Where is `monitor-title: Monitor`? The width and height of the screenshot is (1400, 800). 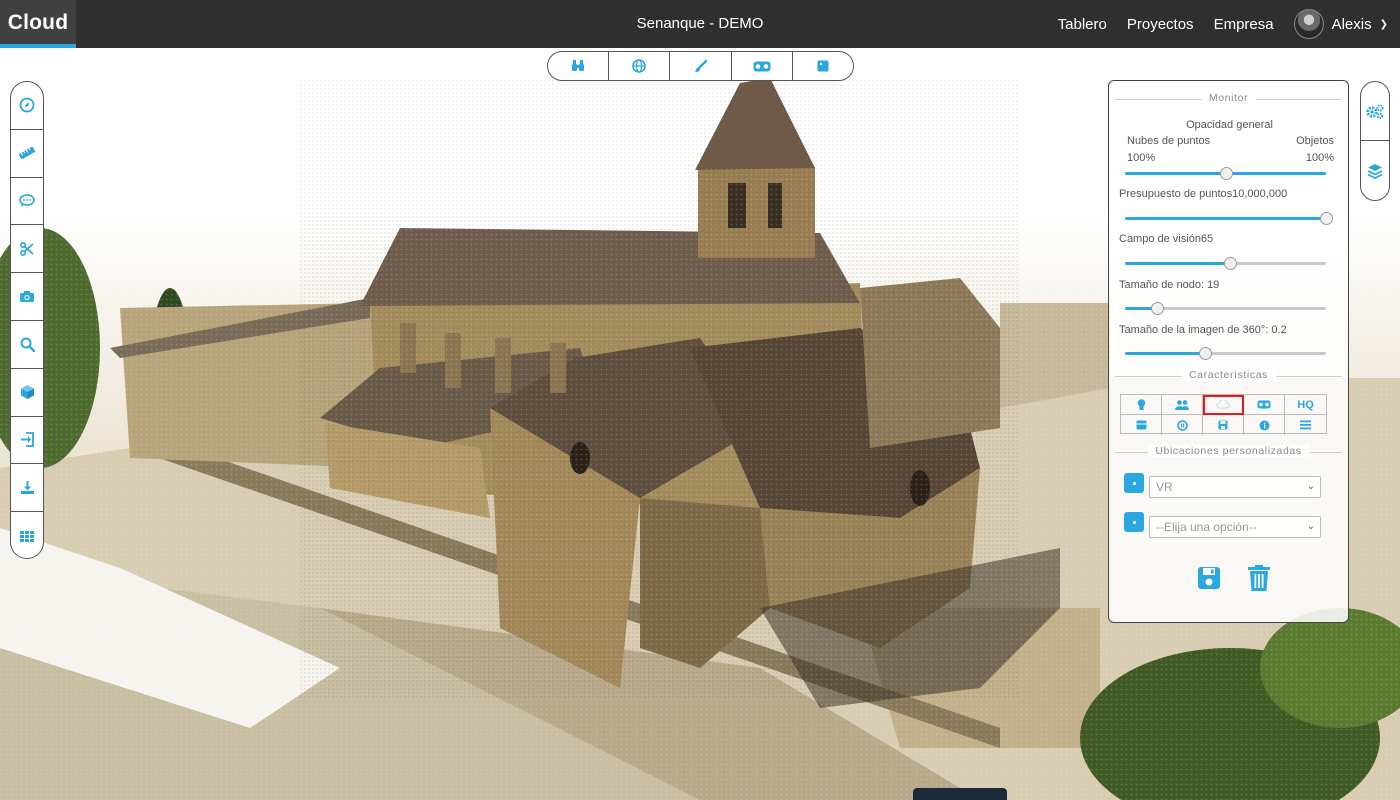 monitor-title: Monitor is located at coordinates (1228, 98).